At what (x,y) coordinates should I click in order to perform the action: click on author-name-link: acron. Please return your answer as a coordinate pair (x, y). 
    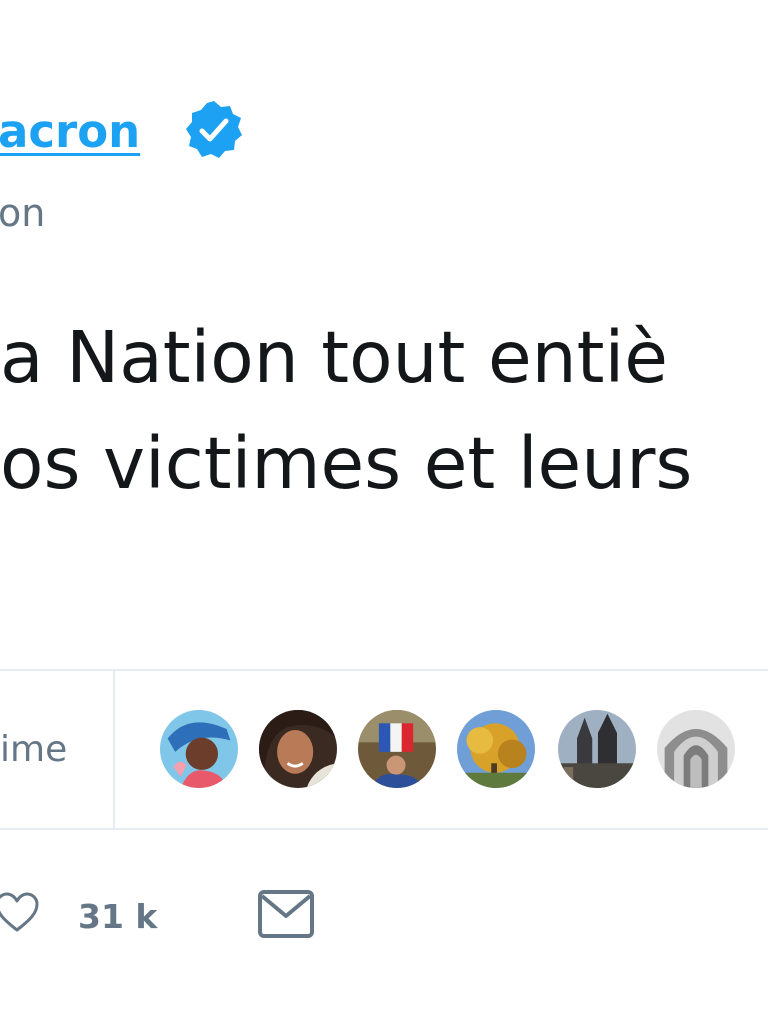
    Looking at the image, I should click on (70, 132).